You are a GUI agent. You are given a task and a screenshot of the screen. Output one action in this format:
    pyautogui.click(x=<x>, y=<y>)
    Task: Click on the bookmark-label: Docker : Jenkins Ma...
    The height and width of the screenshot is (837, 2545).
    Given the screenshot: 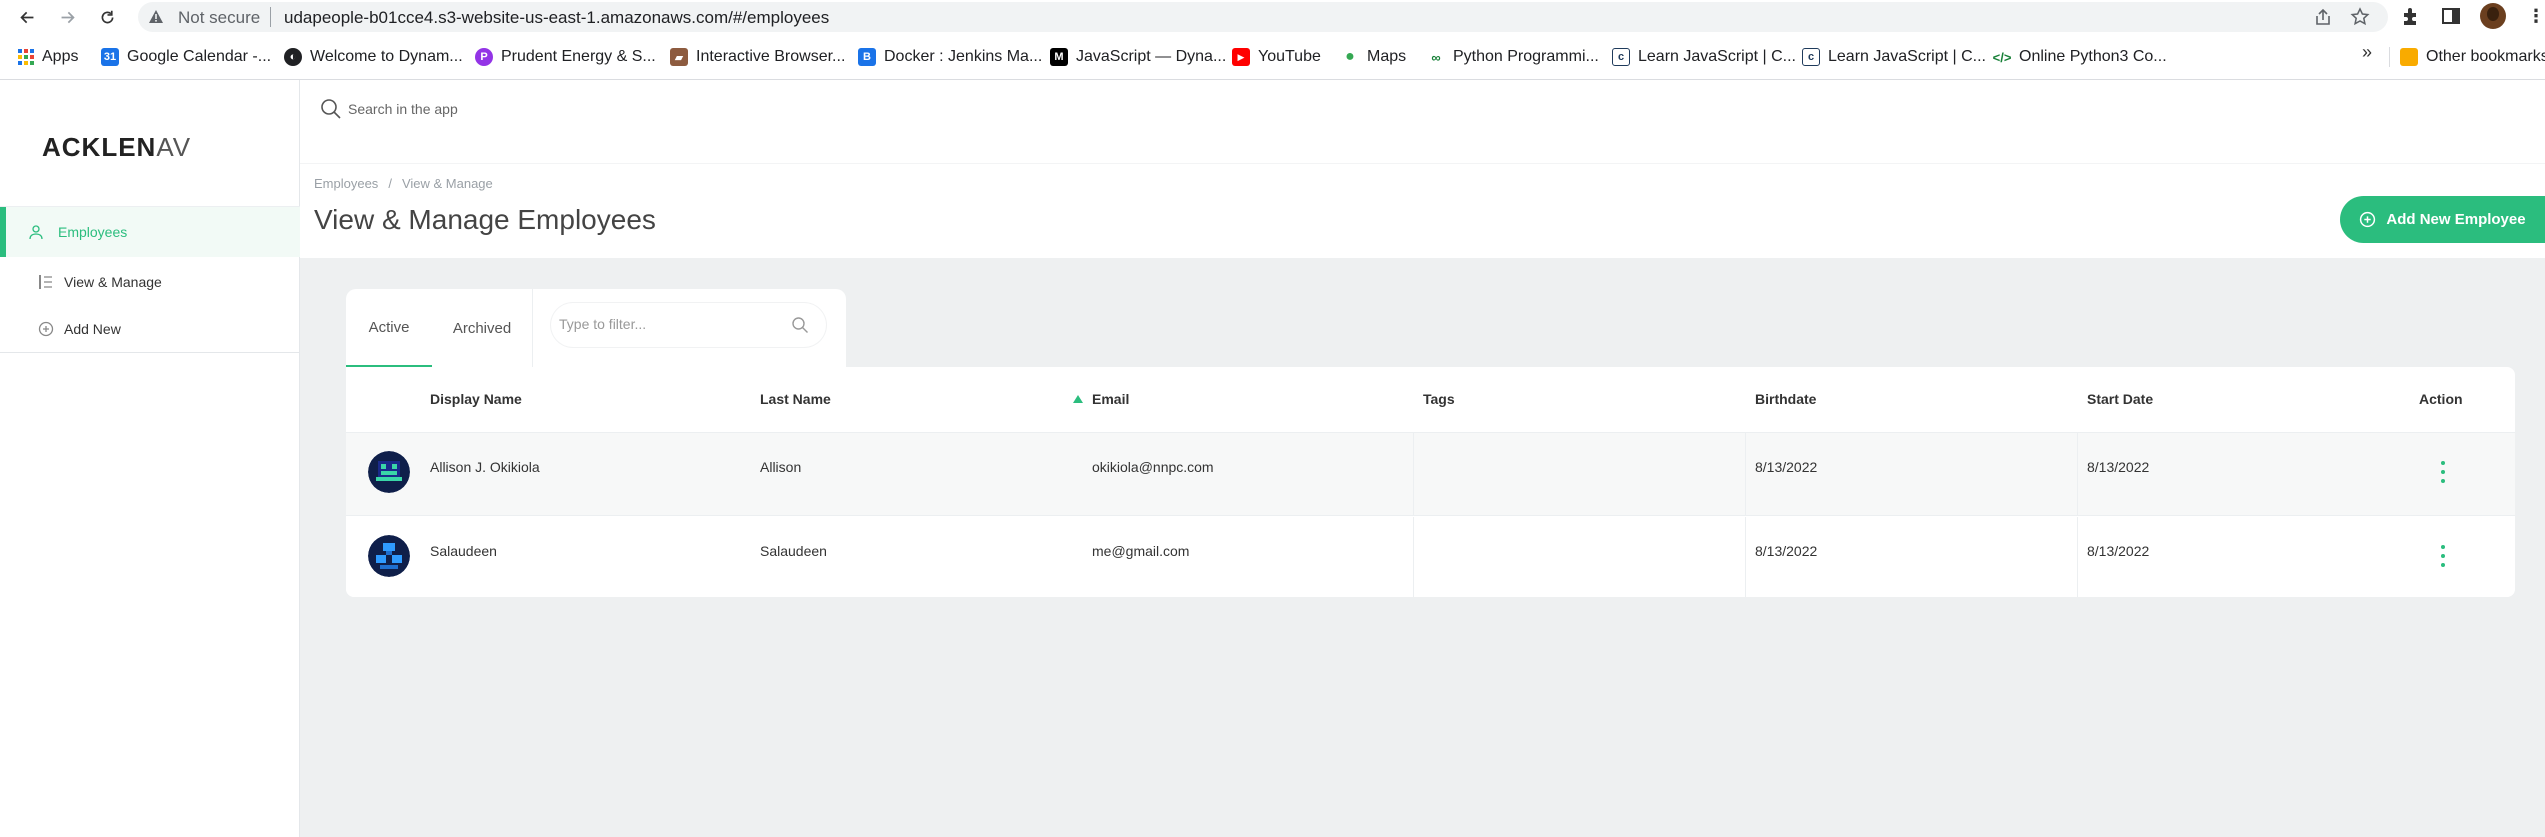 What is the action you would take?
    pyautogui.click(x=963, y=56)
    